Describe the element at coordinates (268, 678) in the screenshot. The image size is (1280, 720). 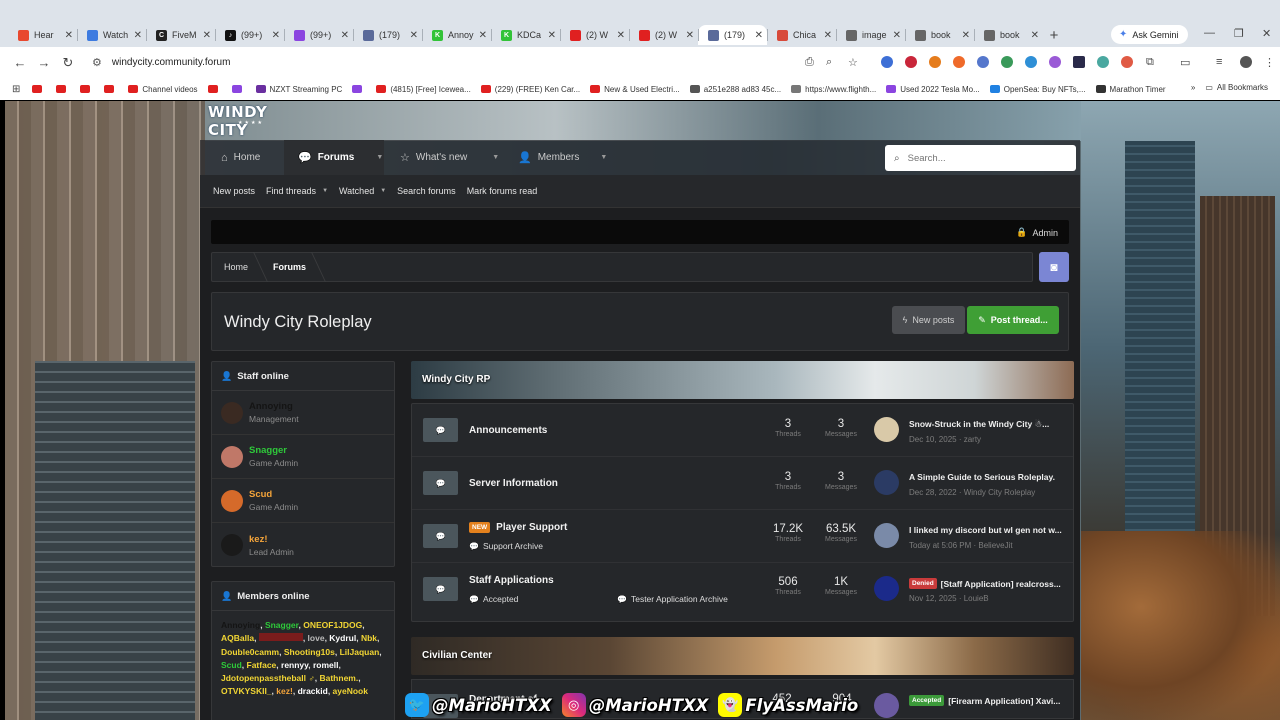
I see `member-link: Jdotopenpasstheball ♂` at that location.